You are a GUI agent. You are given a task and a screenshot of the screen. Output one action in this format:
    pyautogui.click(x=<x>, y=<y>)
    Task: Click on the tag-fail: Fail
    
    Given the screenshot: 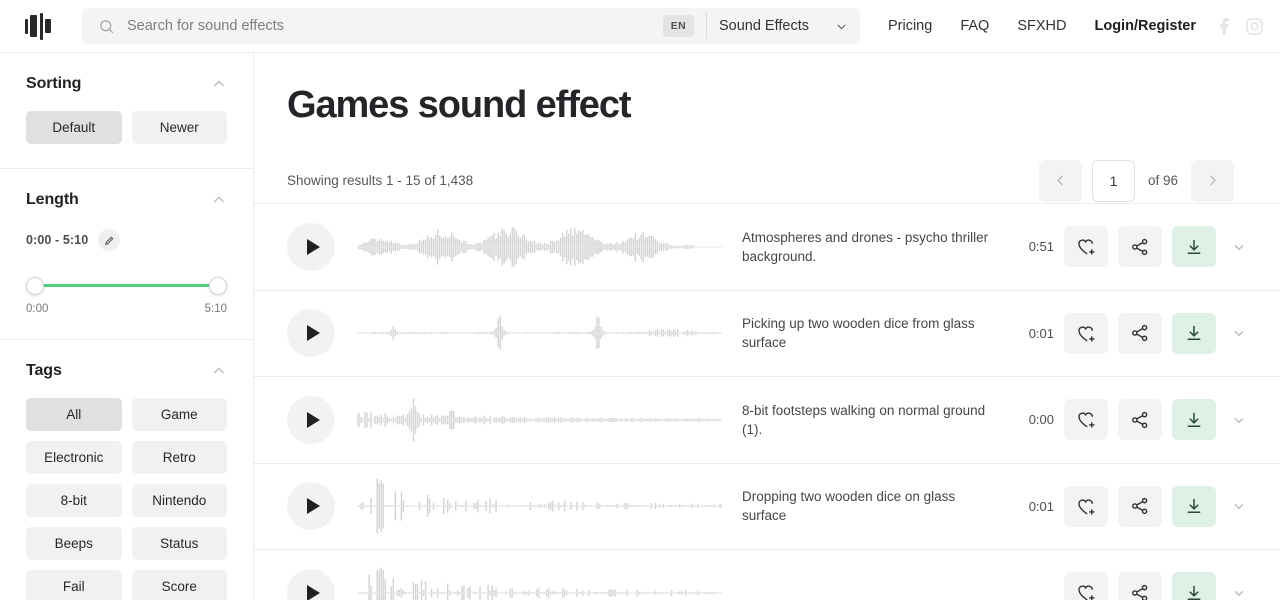 What is the action you would take?
    pyautogui.click(x=74, y=585)
    